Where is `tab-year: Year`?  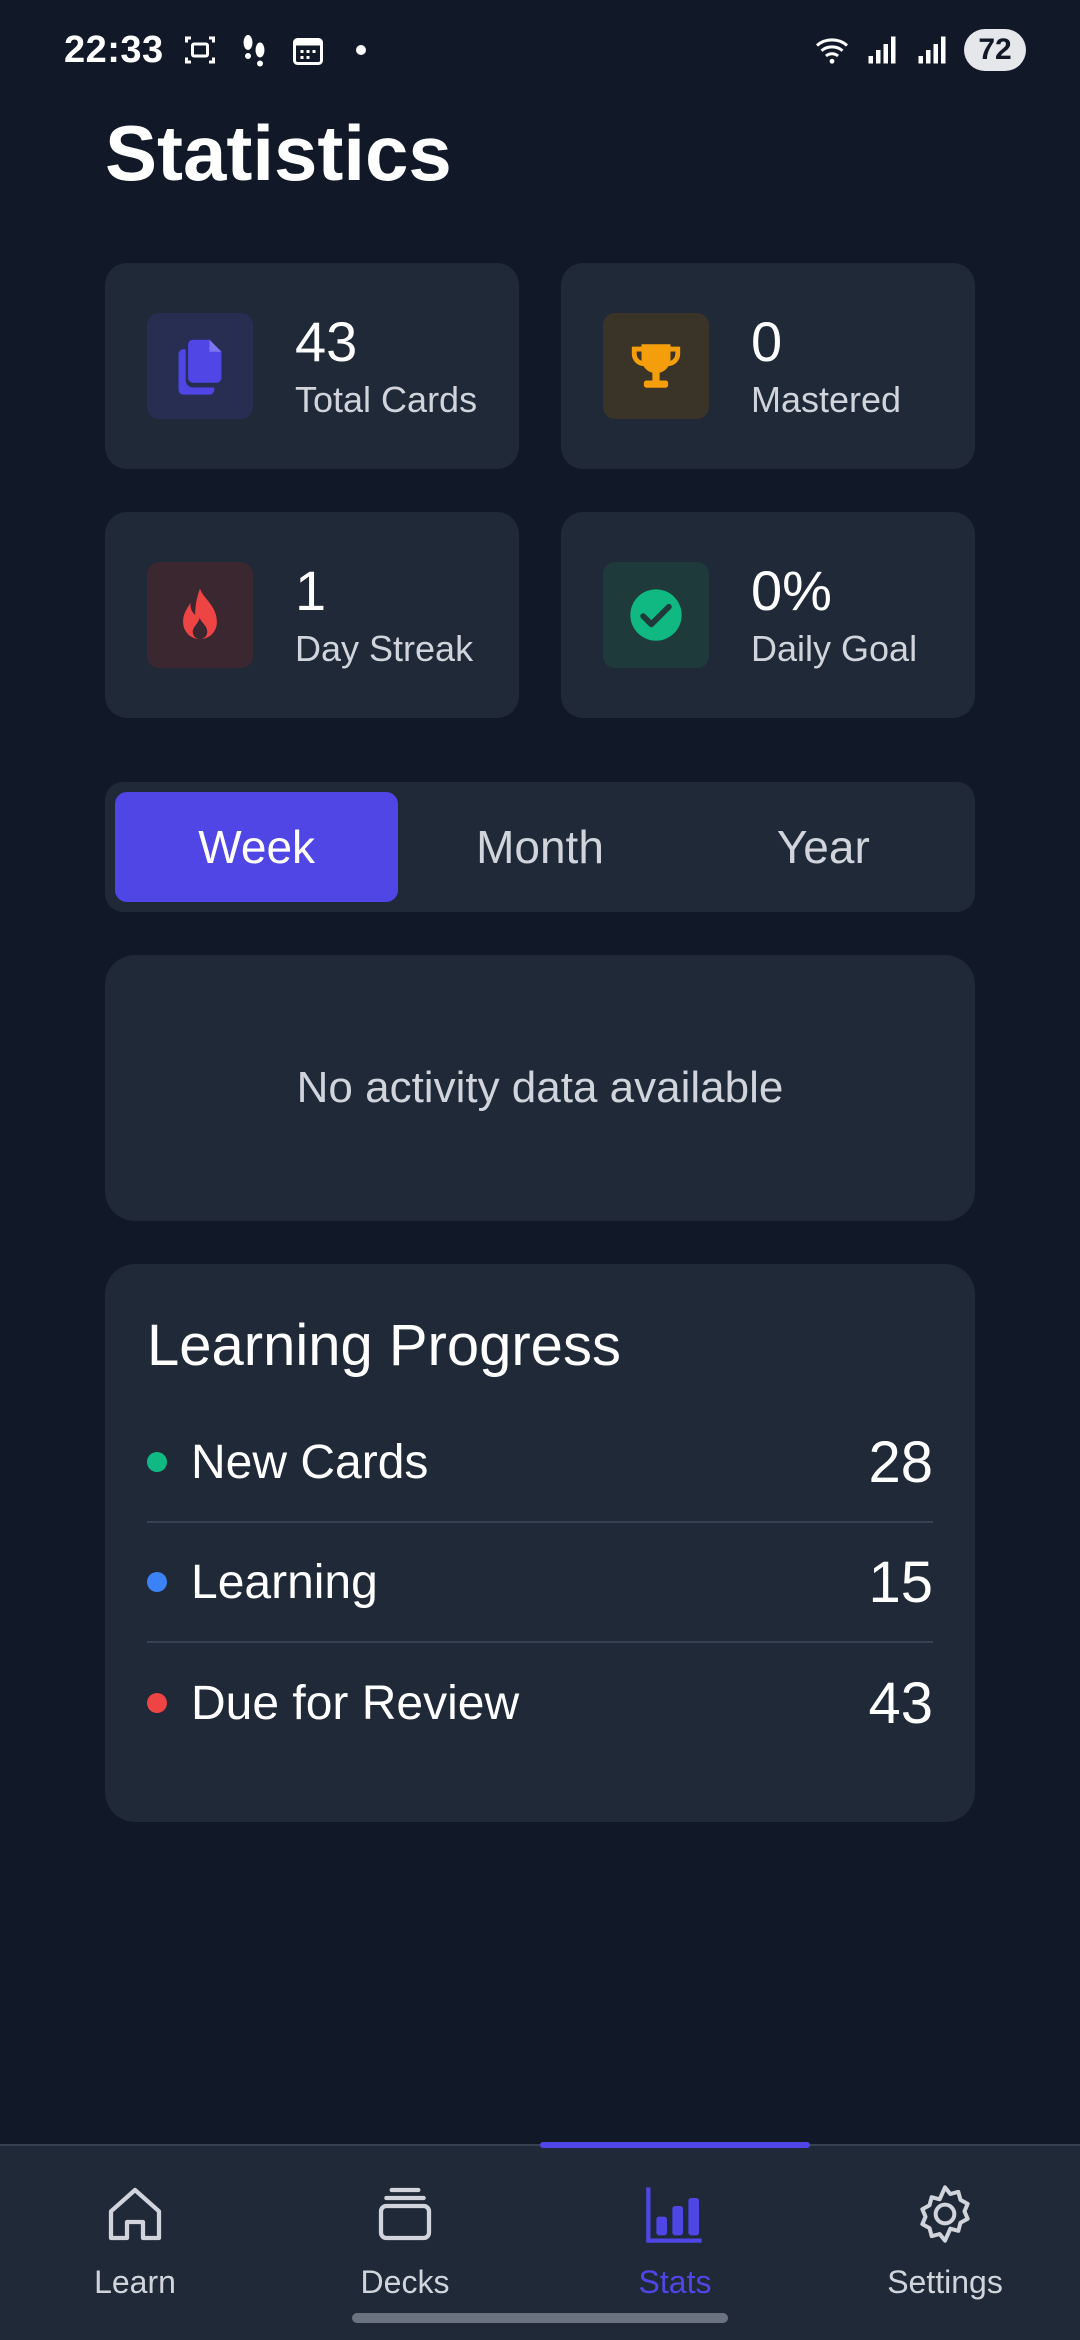
tab-year: Year is located at coordinates (823, 847).